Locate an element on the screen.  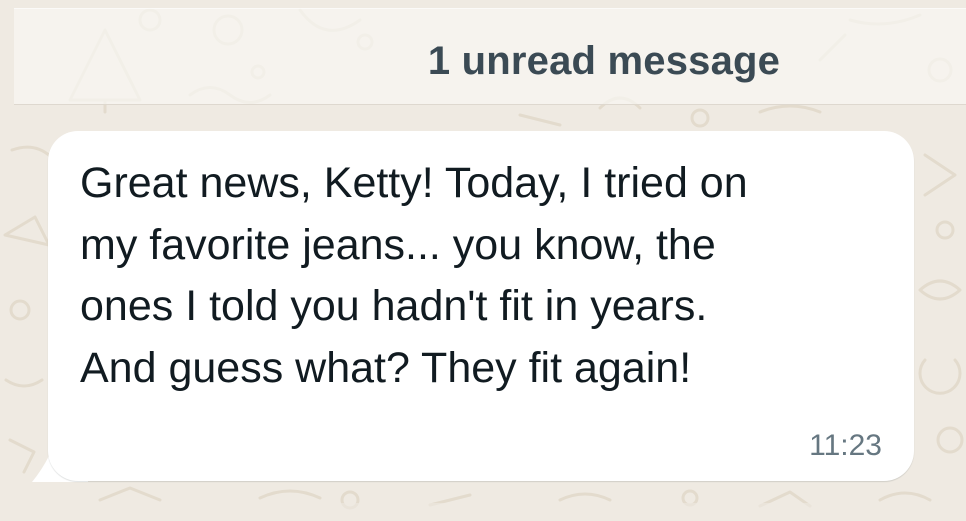
bottom-edge is located at coordinates (483, 512).